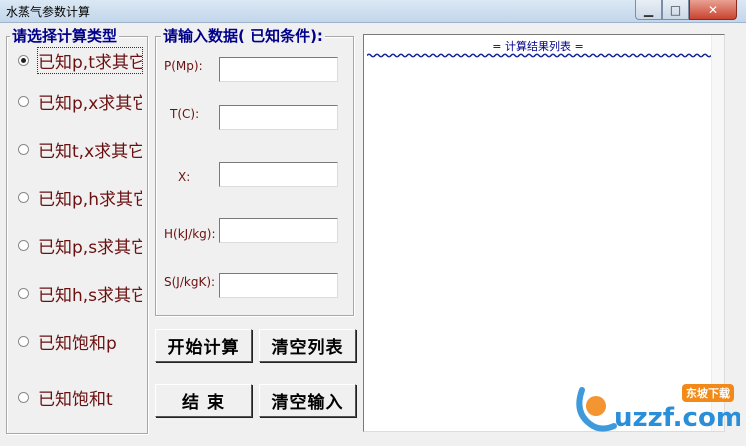 This screenshot has height=446, width=746. I want to click on radio-option-pt: 已知p,t求其它, so click(80, 60).